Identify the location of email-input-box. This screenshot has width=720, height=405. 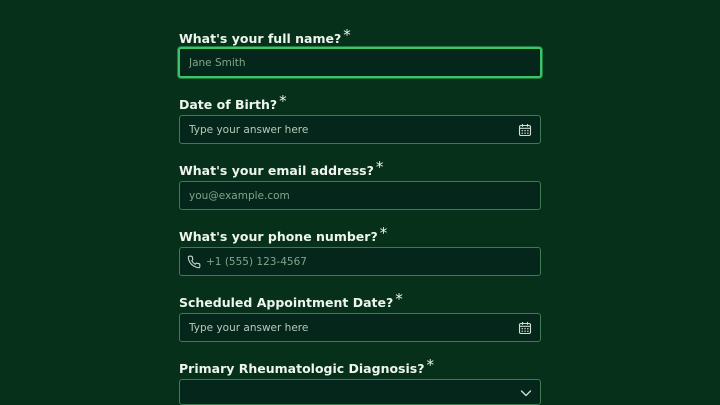
(360, 195).